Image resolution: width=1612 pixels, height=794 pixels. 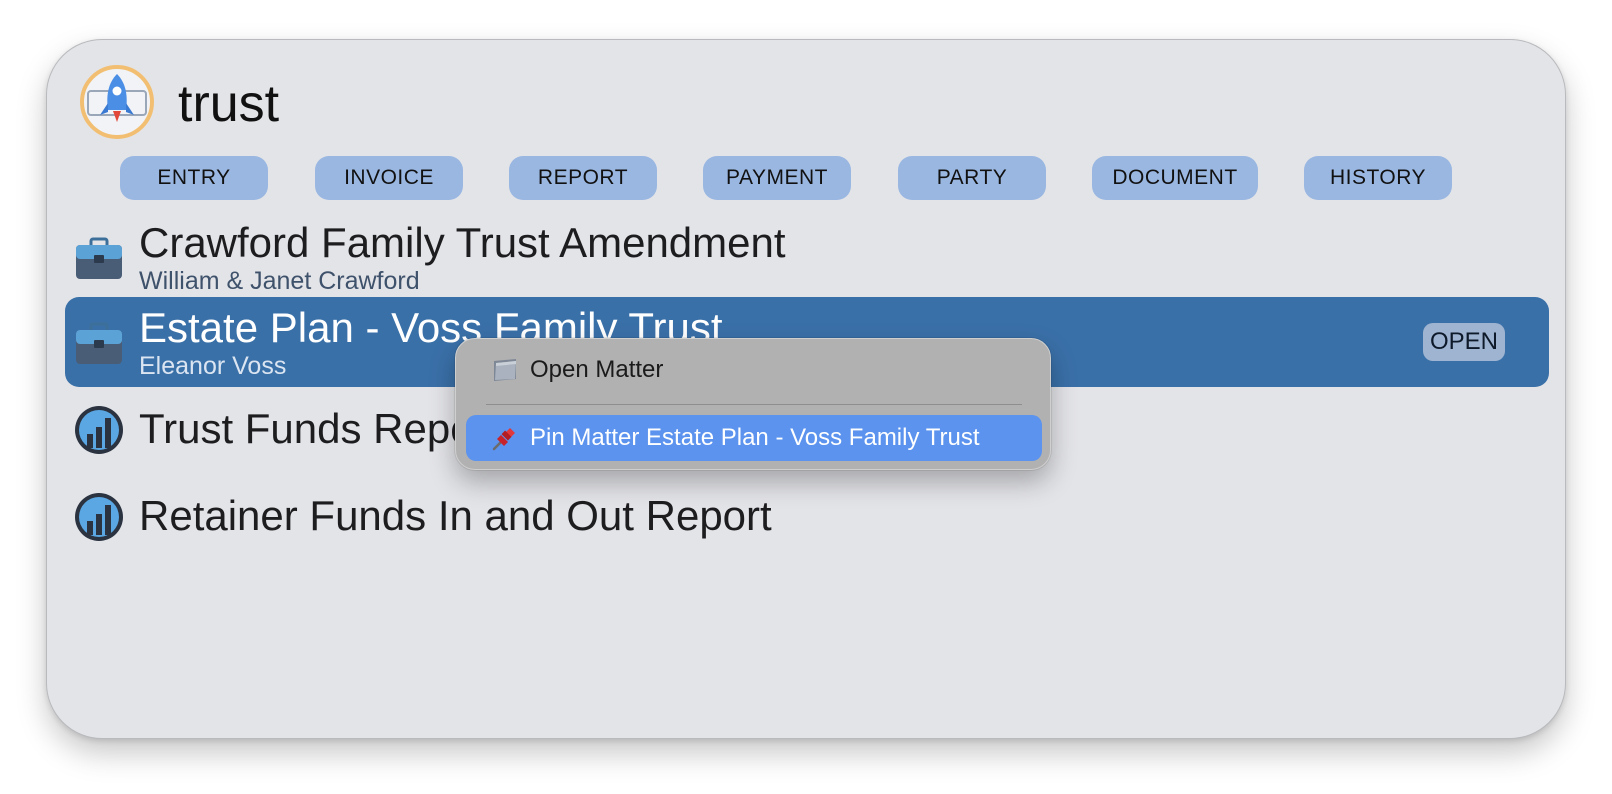 What do you see at coordinates (279, 281) in the screenshot?
I see `result-subtitle: William & Janet Crawford` at bounding box center [279, 281].